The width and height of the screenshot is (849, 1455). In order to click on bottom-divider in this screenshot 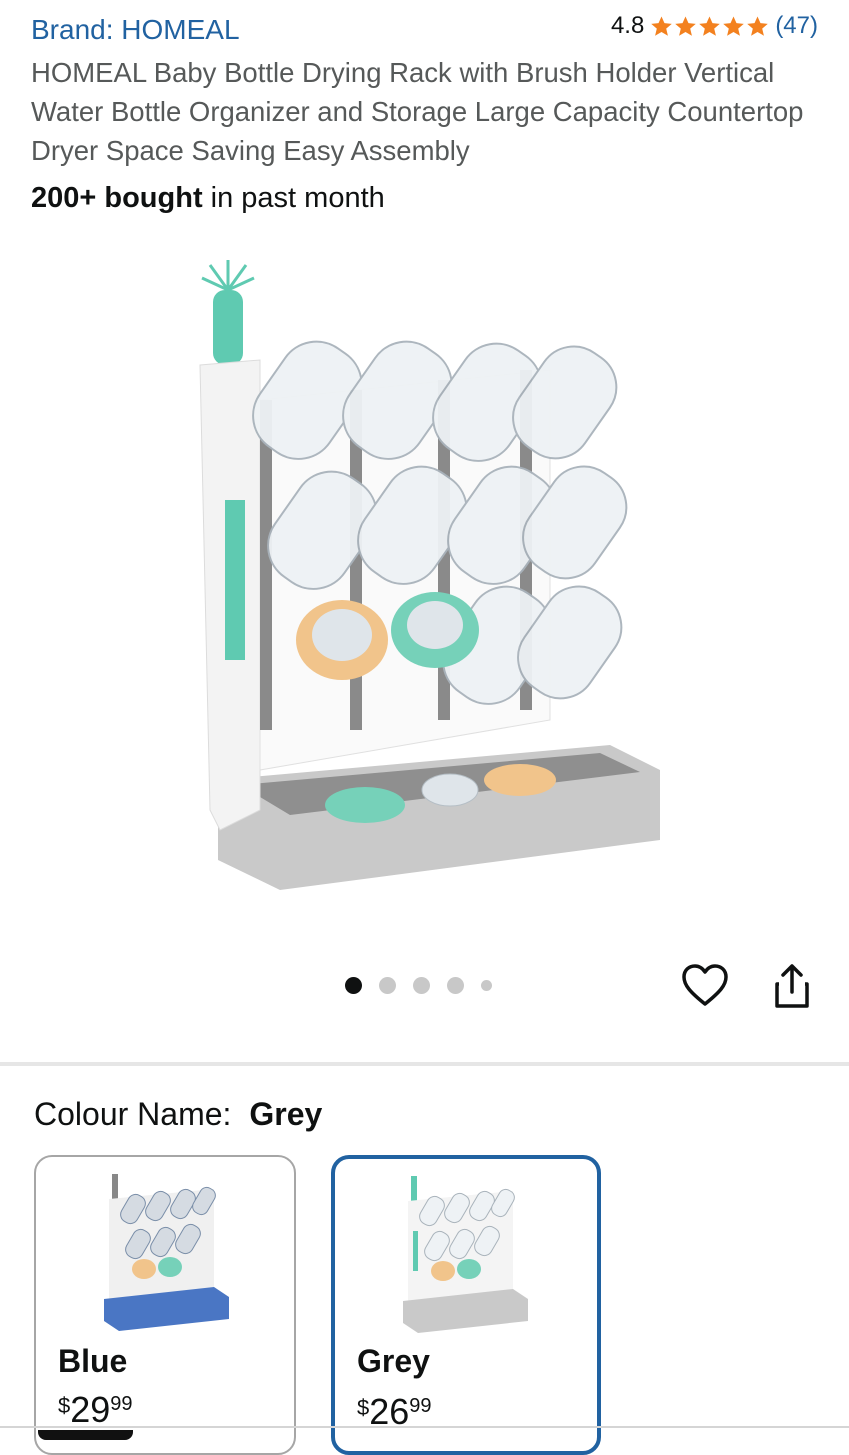, I will do `click(424, 1427)`.